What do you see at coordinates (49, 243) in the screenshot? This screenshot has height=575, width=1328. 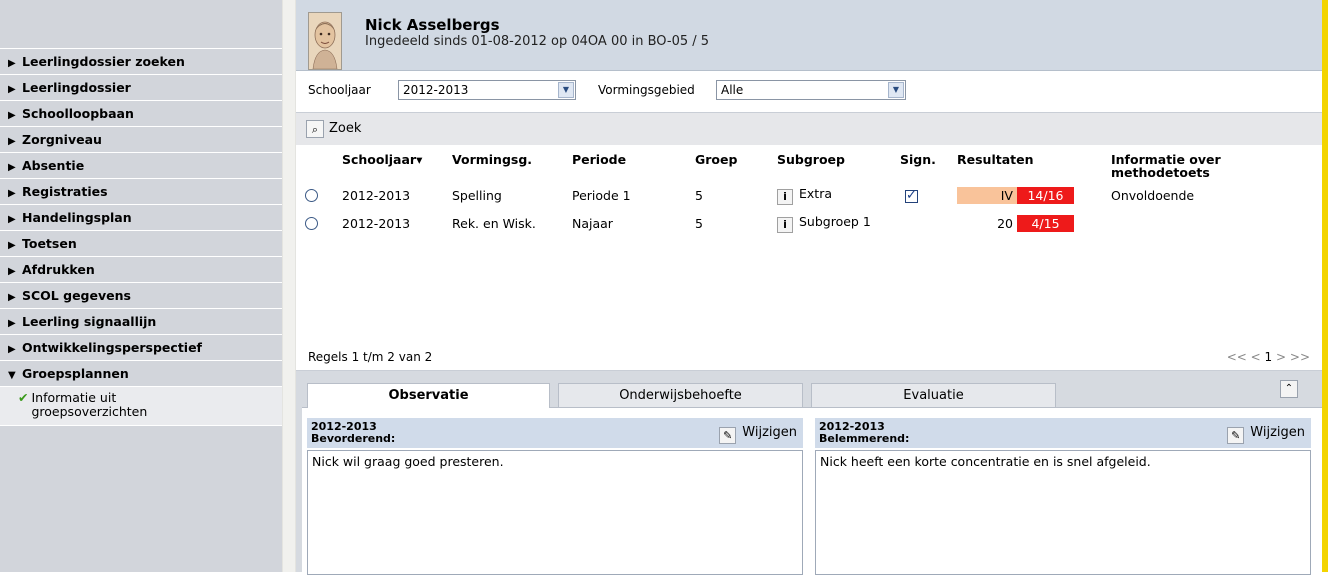 I see `sidebar-item-label: Toetsen` at bounding box center [49, 243].